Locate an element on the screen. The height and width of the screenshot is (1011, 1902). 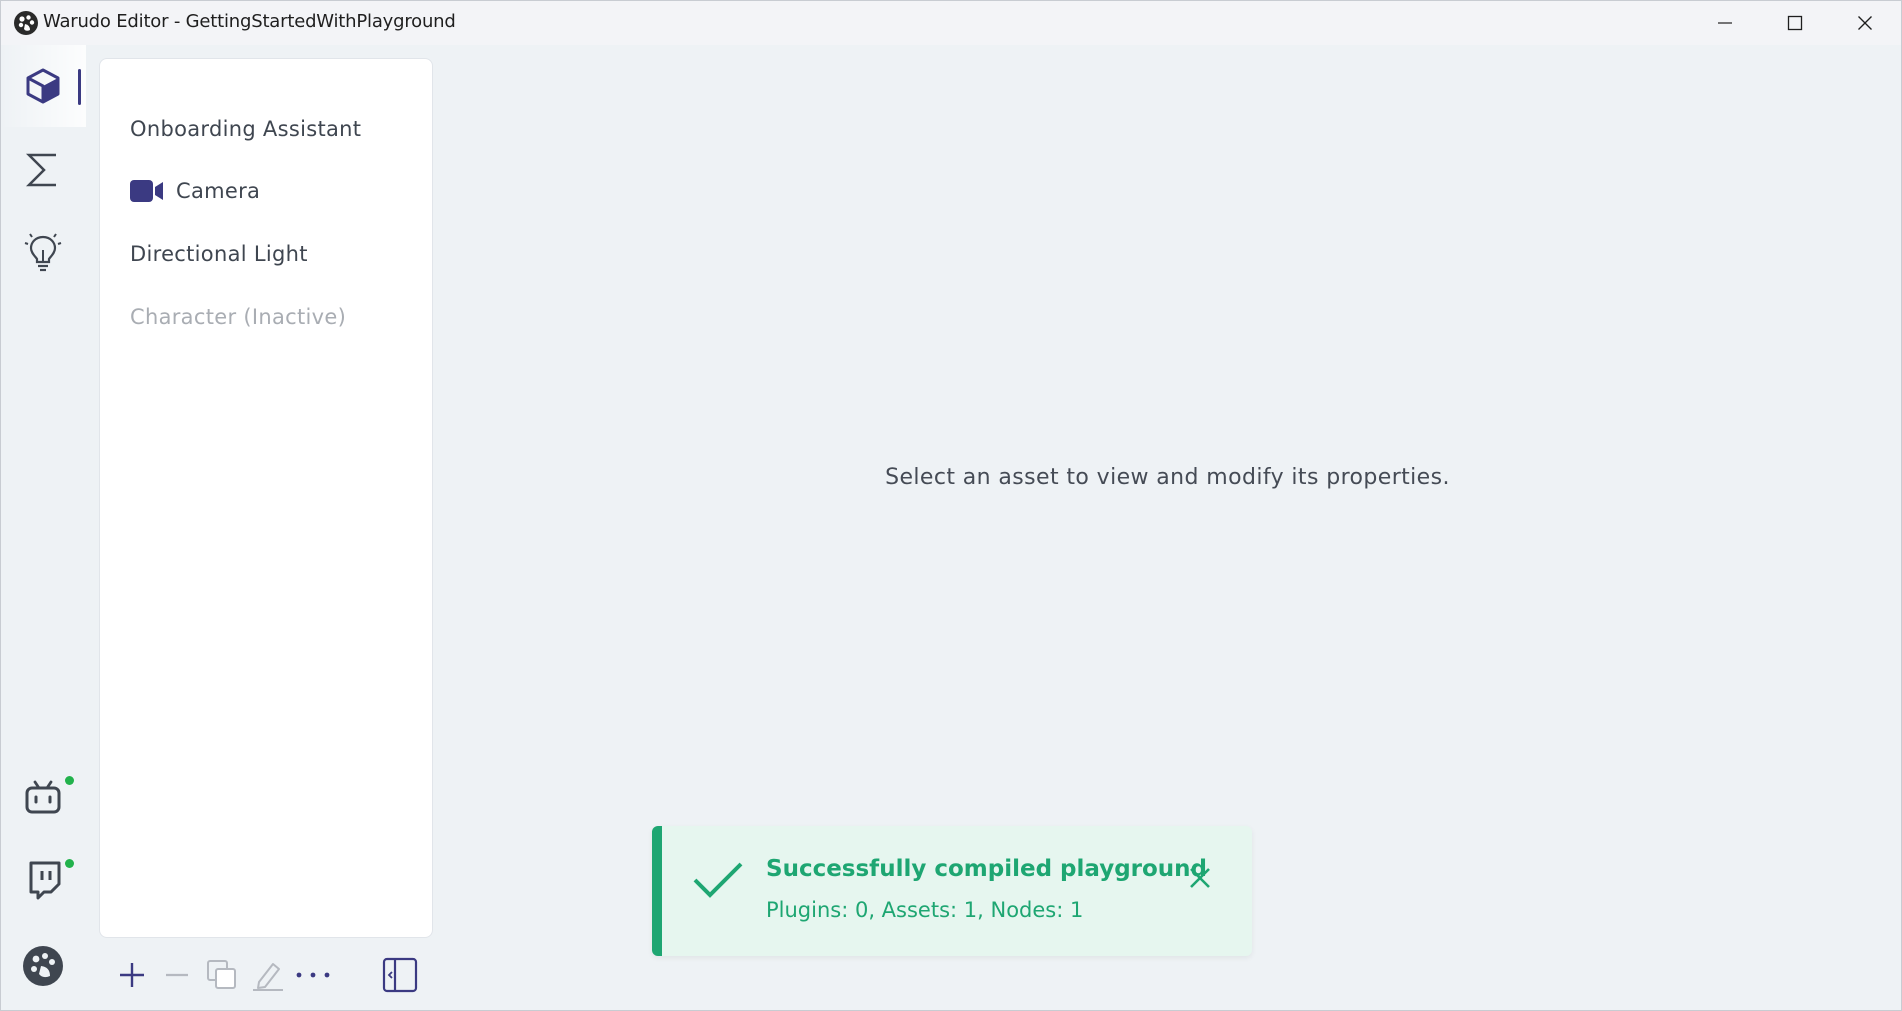
asset-item-label: Character (Inactive) is located at coordinates (238, 317).